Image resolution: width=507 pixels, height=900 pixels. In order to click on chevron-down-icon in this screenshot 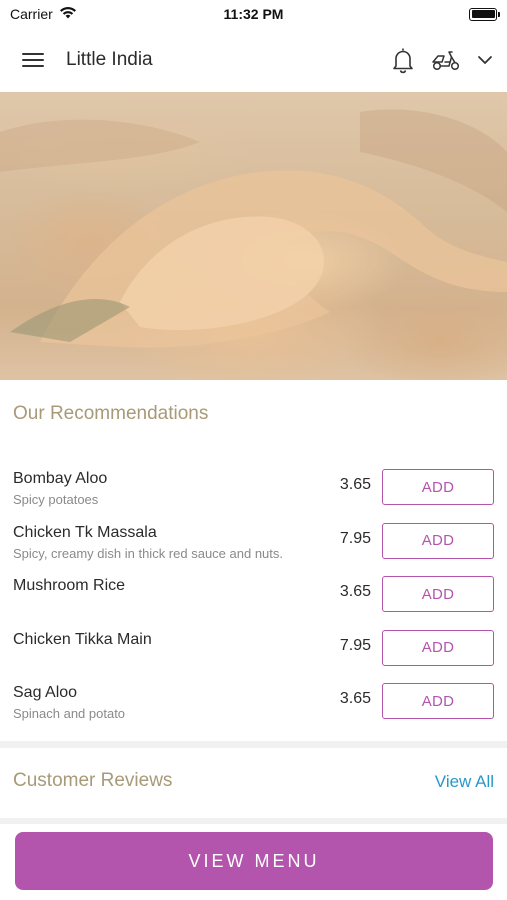, I will do `click(485, 60)`.